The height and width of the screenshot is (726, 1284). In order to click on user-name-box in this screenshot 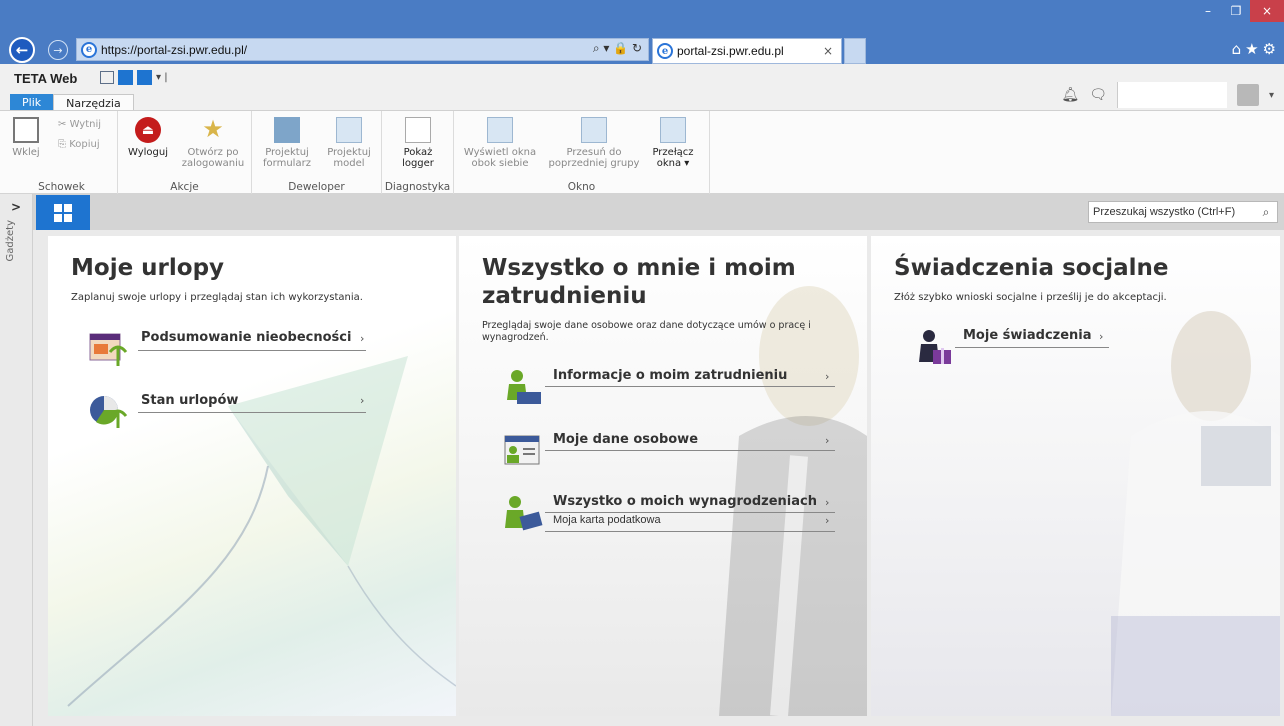, I will do `click(1171, 95)`.